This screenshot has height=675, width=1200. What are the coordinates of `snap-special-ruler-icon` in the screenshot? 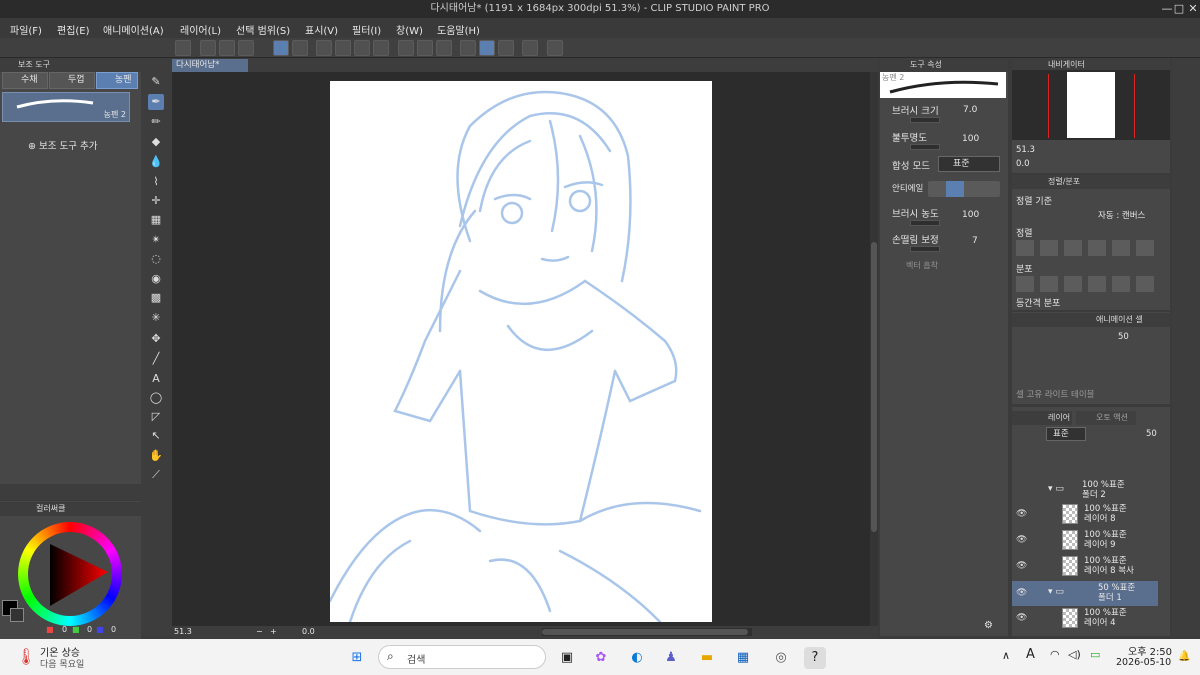 It's located at (487, 48).